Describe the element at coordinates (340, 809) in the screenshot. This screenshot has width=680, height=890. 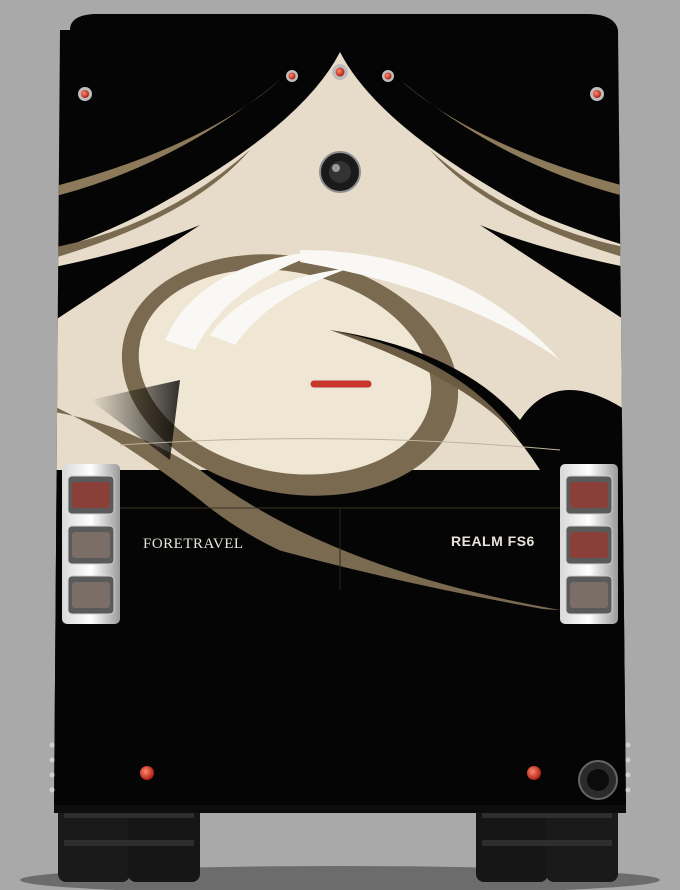
I see `rear-bumper` at that location.